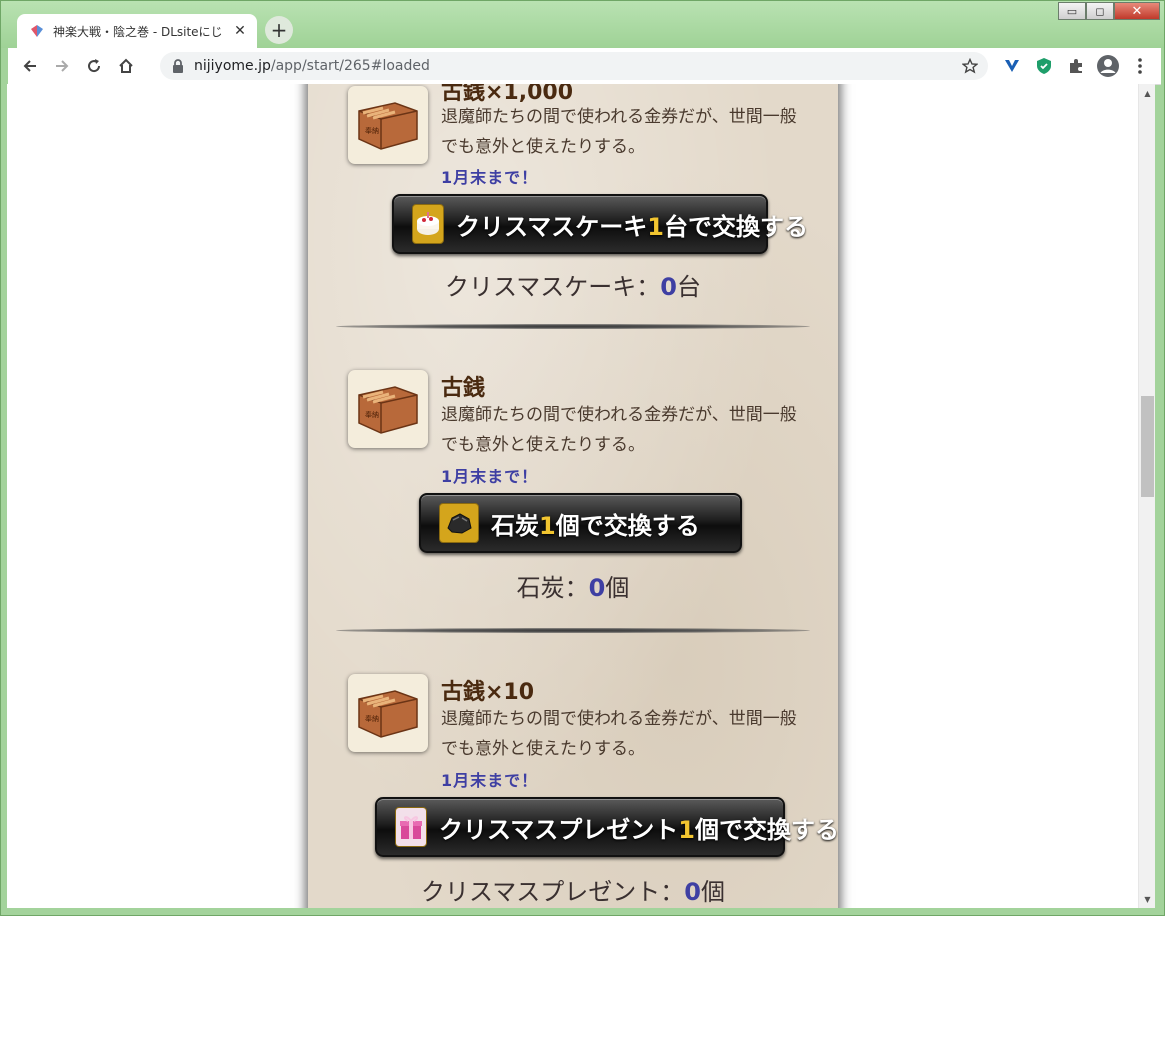 The height and width of the screenshot is (1049, 1165). What do you see at coordinates (279, 30) in the screenshot?
I see `new-tab-button: +` at bounding box center [279, 30].